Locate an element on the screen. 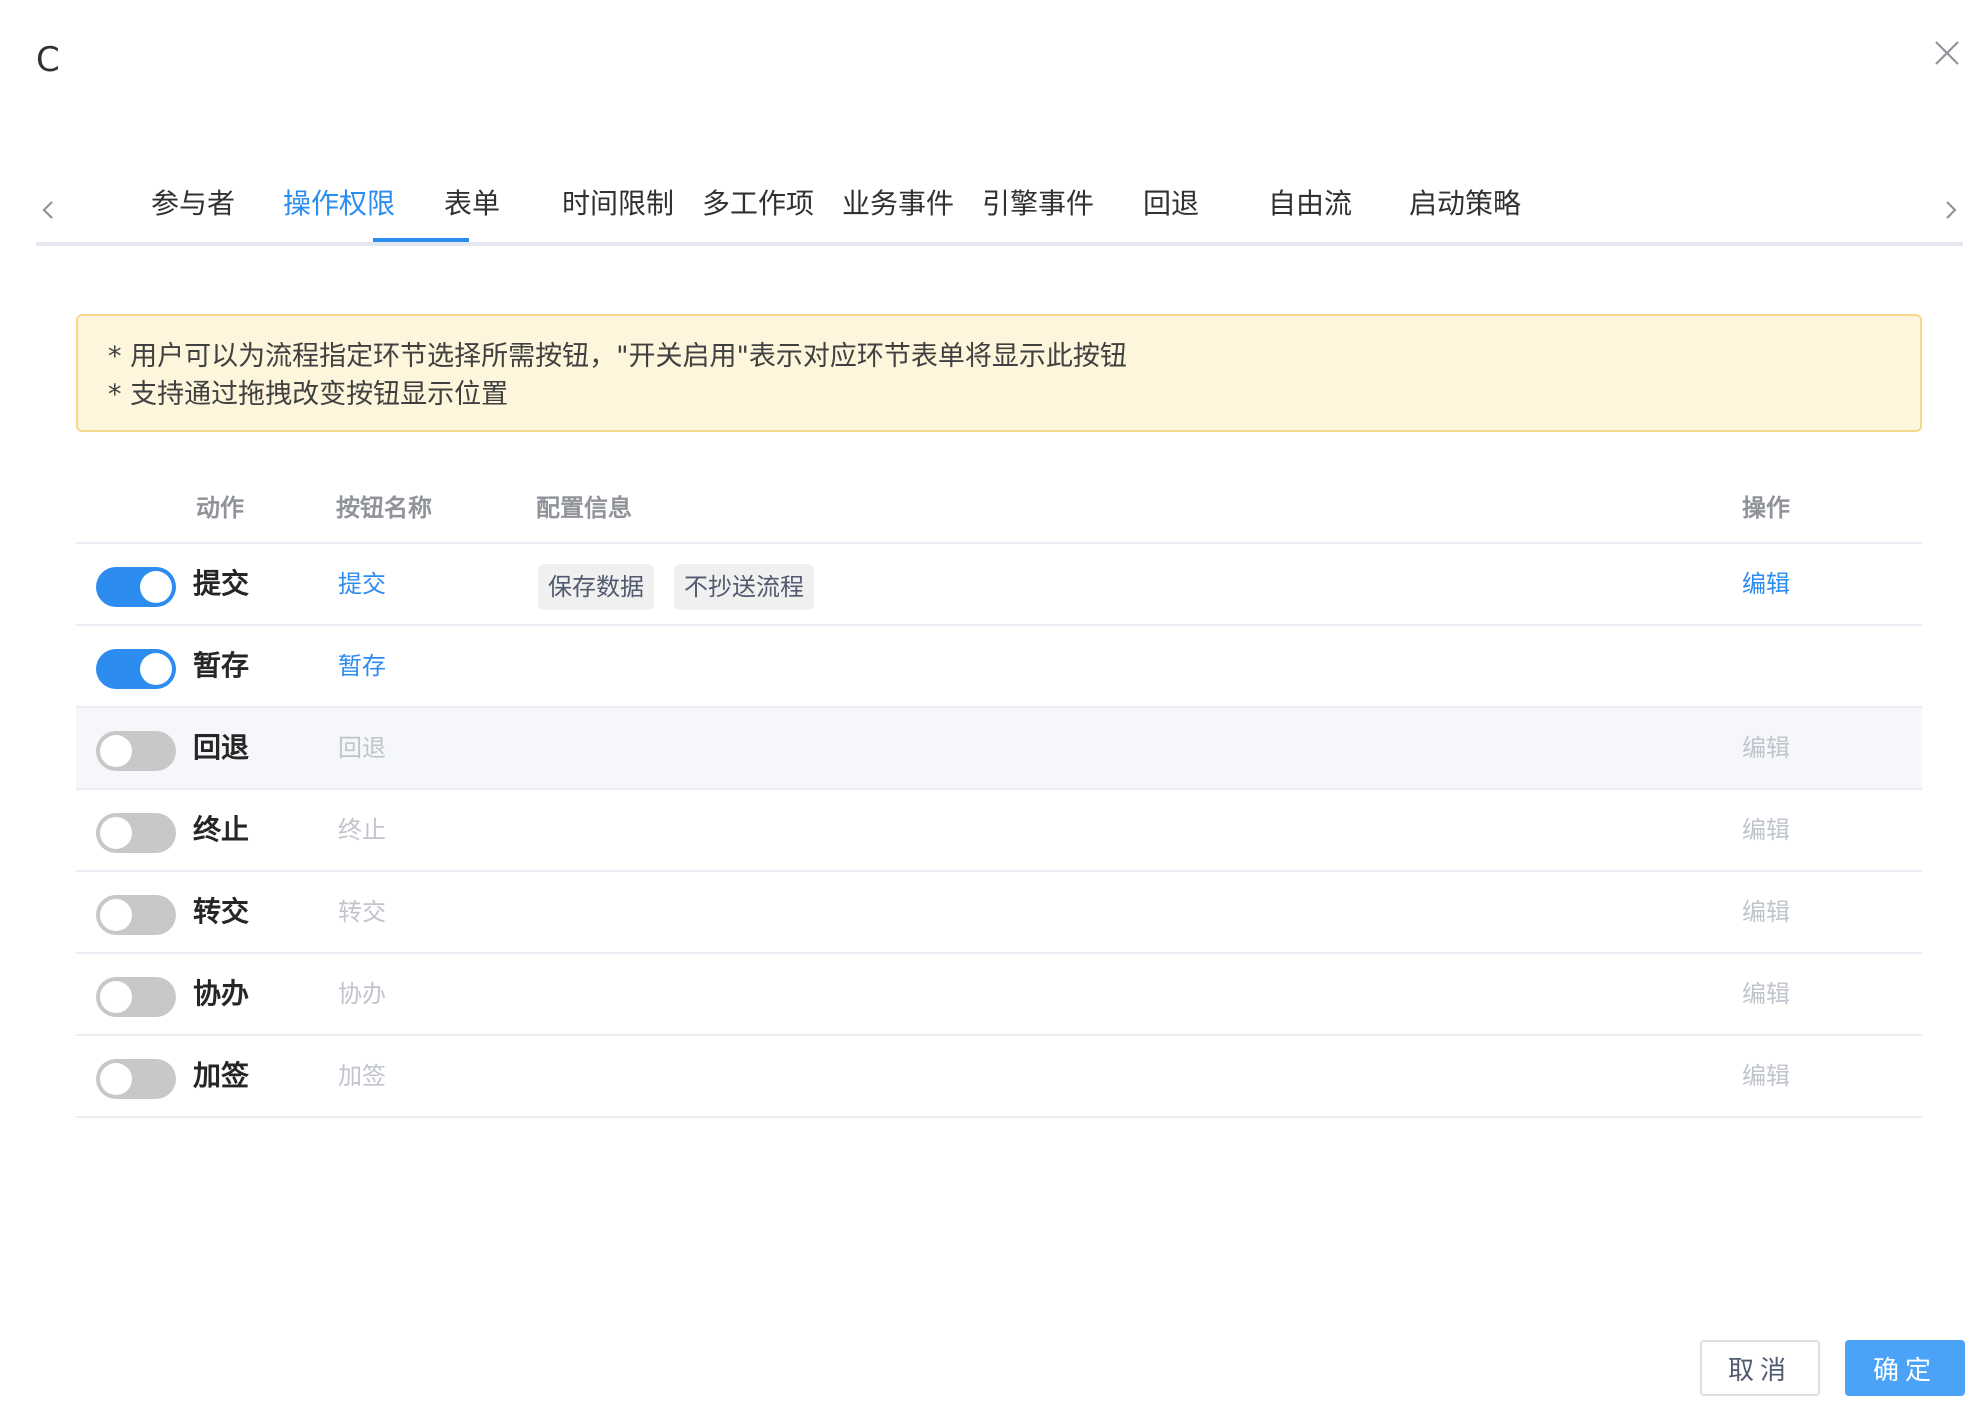 This screenshot has width=1977, height=1421. table-header: 动作 按钮名称 配置信息 操作 is located at coordinates (999, 511).